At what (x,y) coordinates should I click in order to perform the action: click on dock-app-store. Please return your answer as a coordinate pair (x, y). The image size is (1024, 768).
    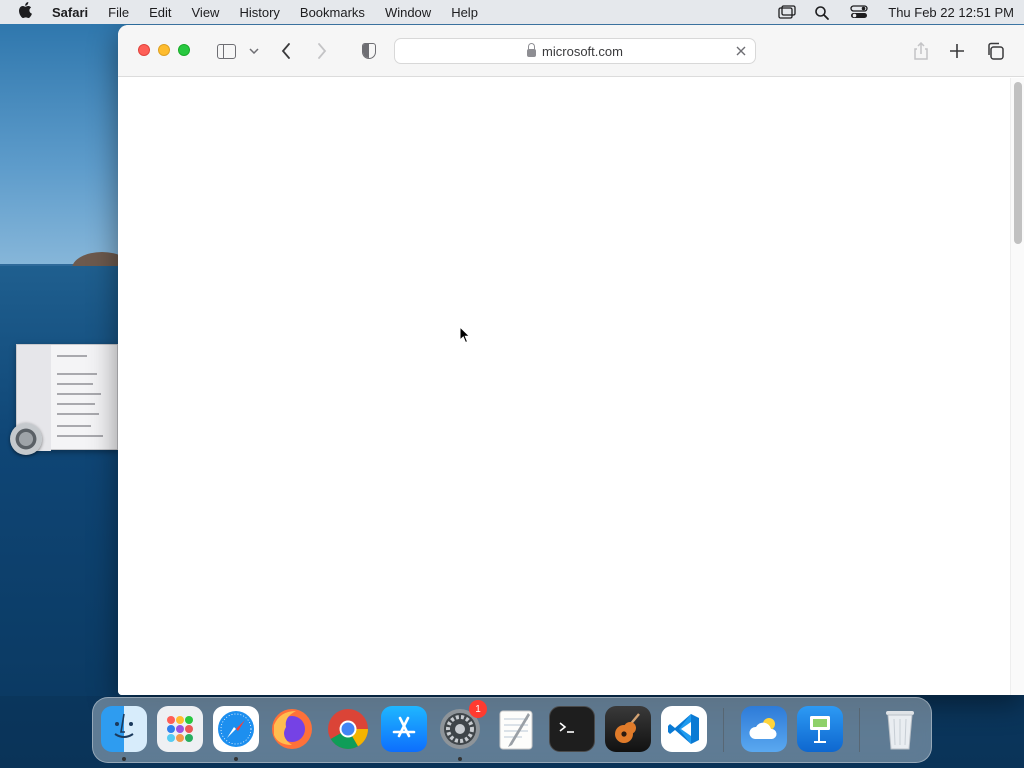
    Looking at the image, I should click on (404, 729).